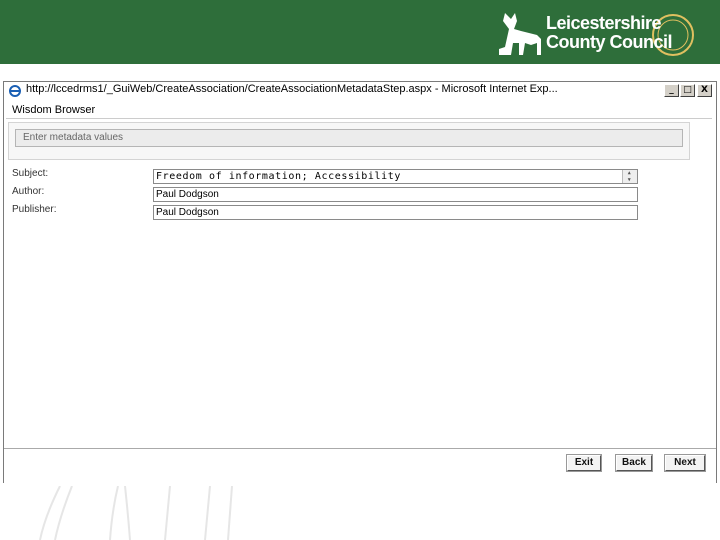  Describe the element at coordinates (360, 32) in the screenshot. I see `header-banner: Leicestershire County Council` at that location.